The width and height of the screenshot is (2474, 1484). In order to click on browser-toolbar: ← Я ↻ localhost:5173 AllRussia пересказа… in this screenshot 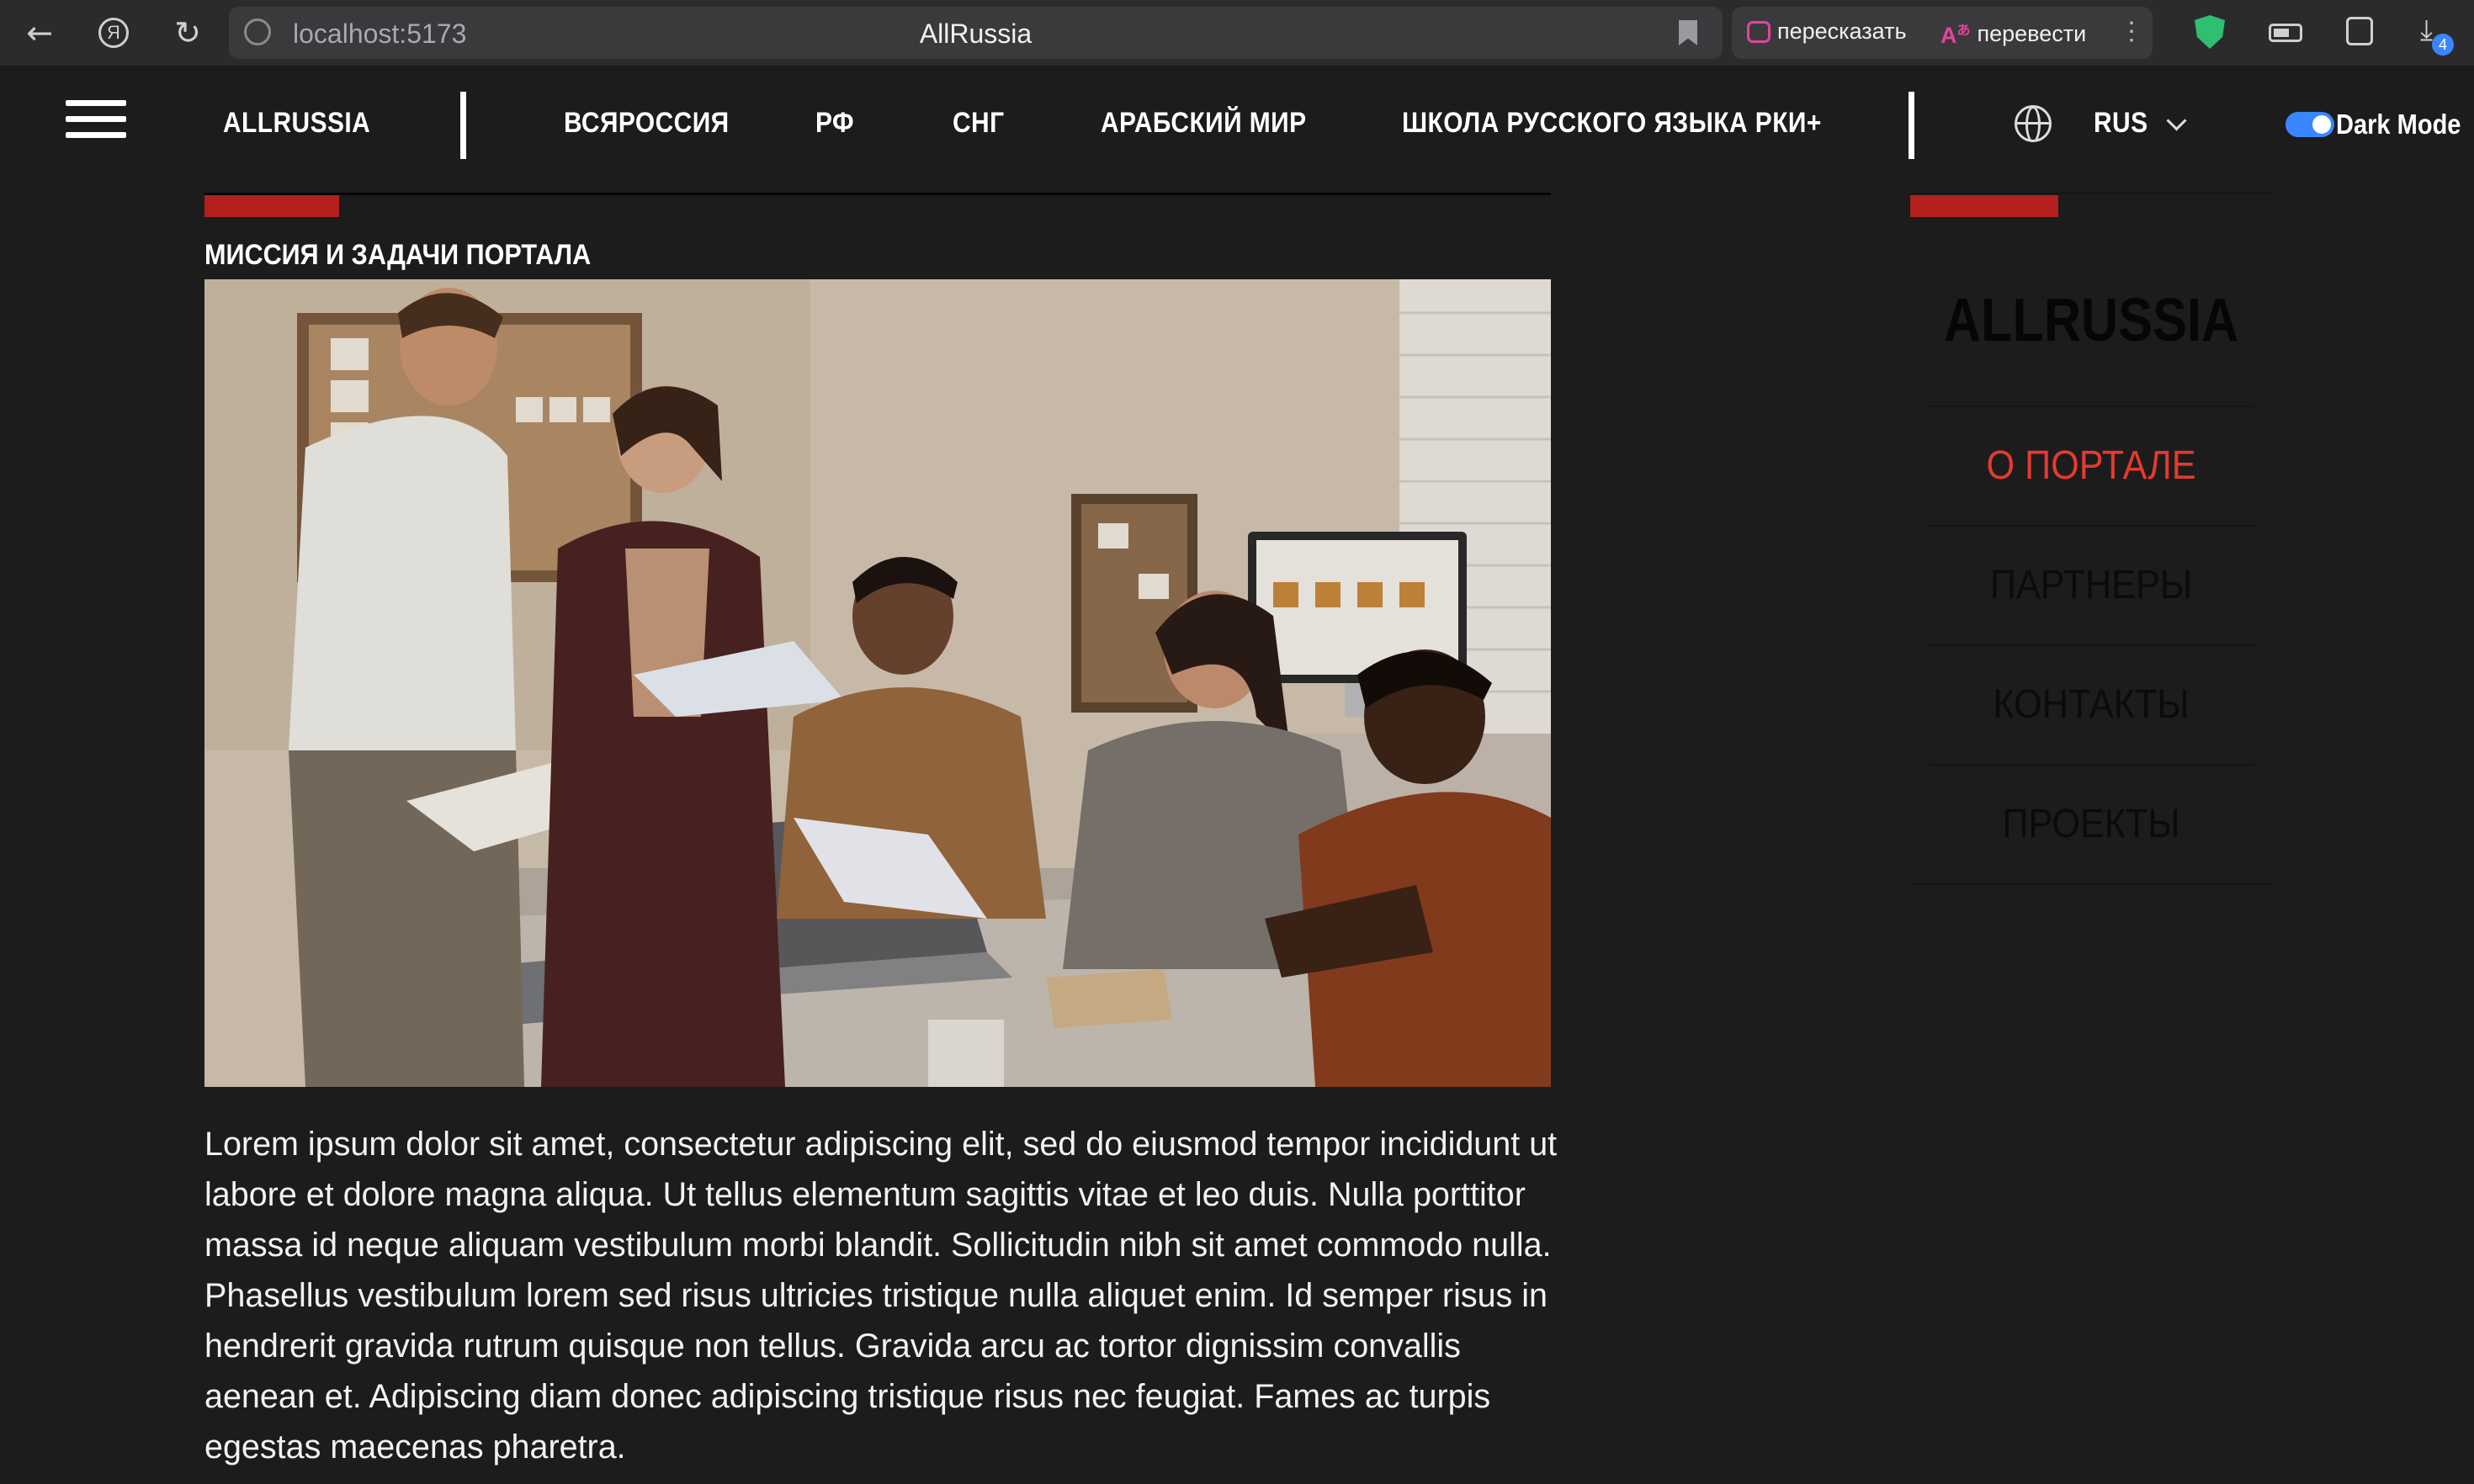, I will do `click(1237, 33)`.